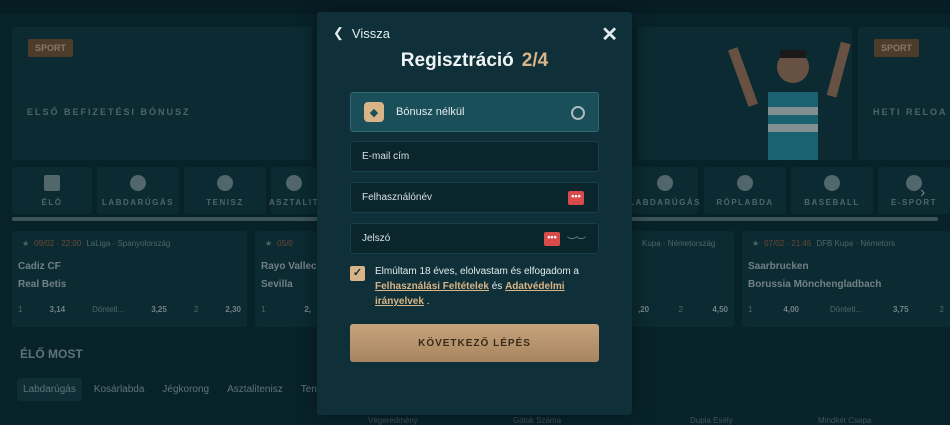 The width and height of the screenshot is (950, 425). What do you see at coordinates (535, 60) in the screenshot?
I see `step-indicator: 2/4` at bounding box center [535, 60].